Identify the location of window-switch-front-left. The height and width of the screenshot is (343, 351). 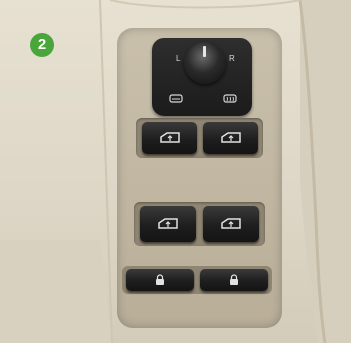
(169, 138).